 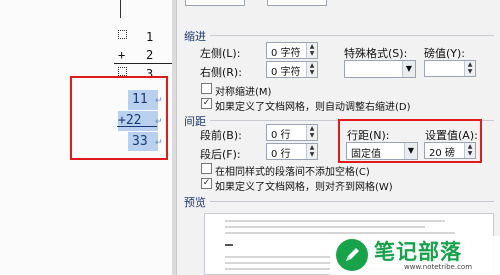 I want to click on text-cursor, so click(x=120, y=9).